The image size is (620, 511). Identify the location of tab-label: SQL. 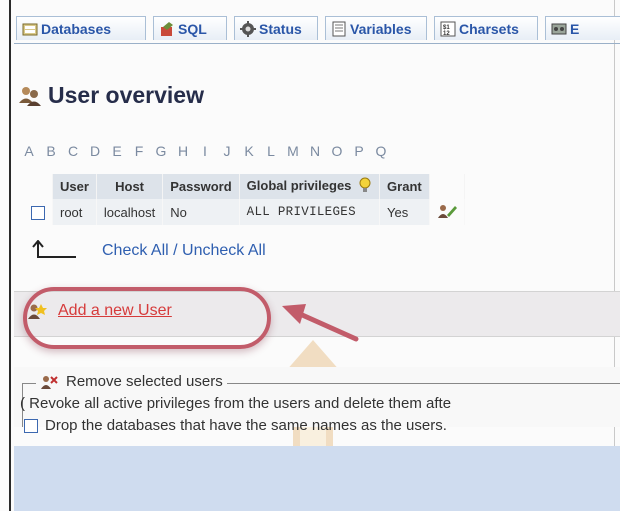
(192, 28).